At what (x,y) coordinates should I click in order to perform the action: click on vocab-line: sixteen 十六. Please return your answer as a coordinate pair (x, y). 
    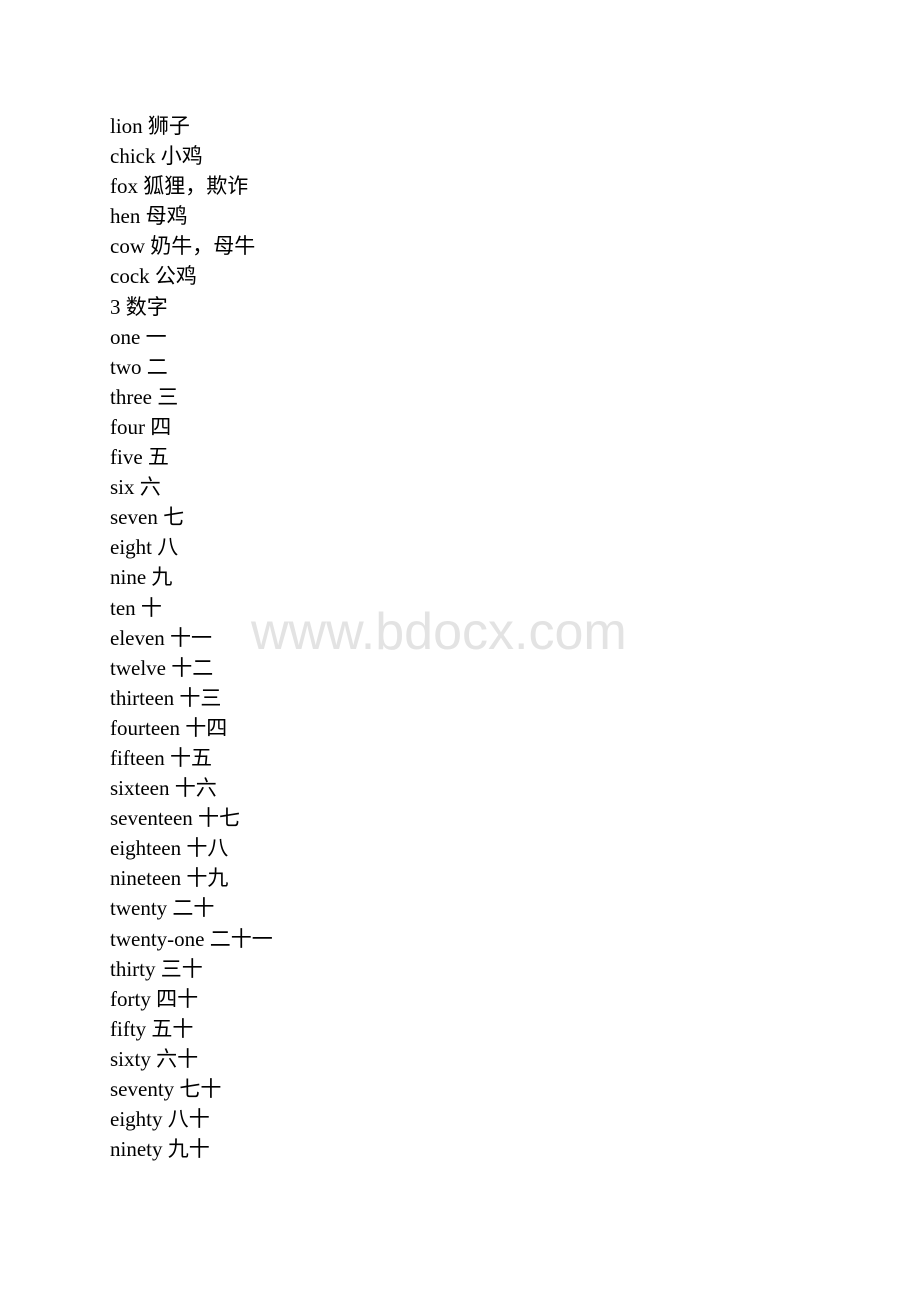
    Looking at the image, I should click on (163, 788).